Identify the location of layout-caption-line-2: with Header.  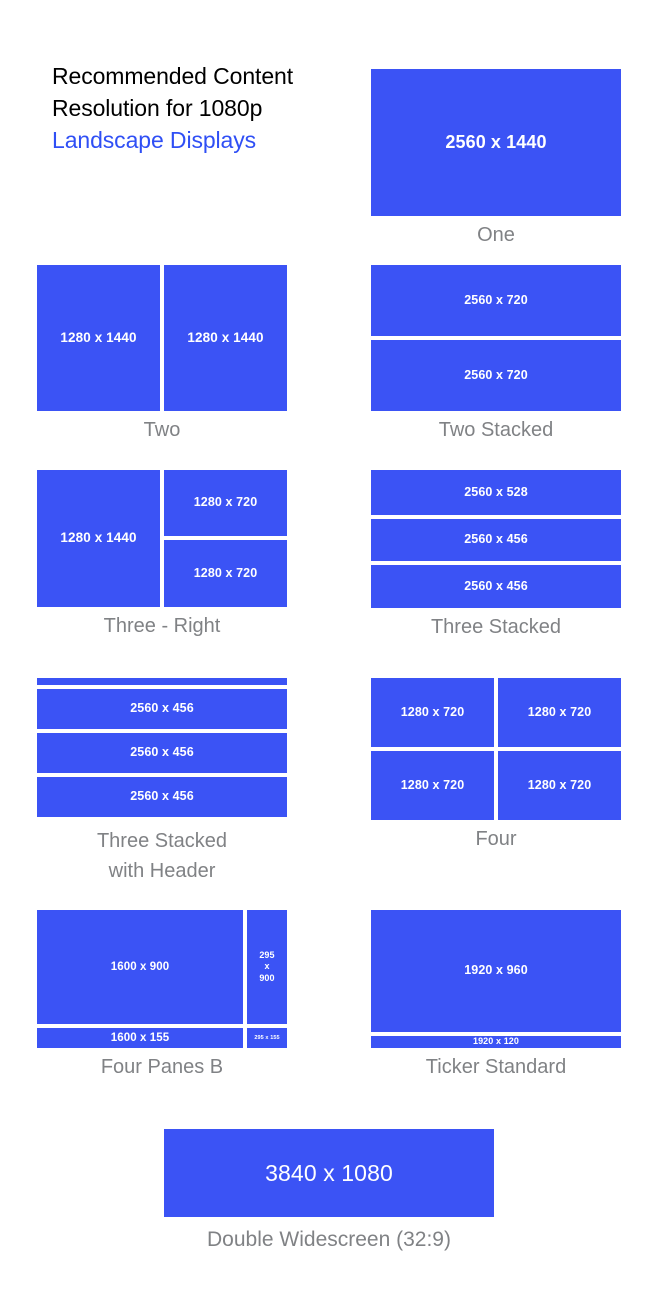
(162, 871).